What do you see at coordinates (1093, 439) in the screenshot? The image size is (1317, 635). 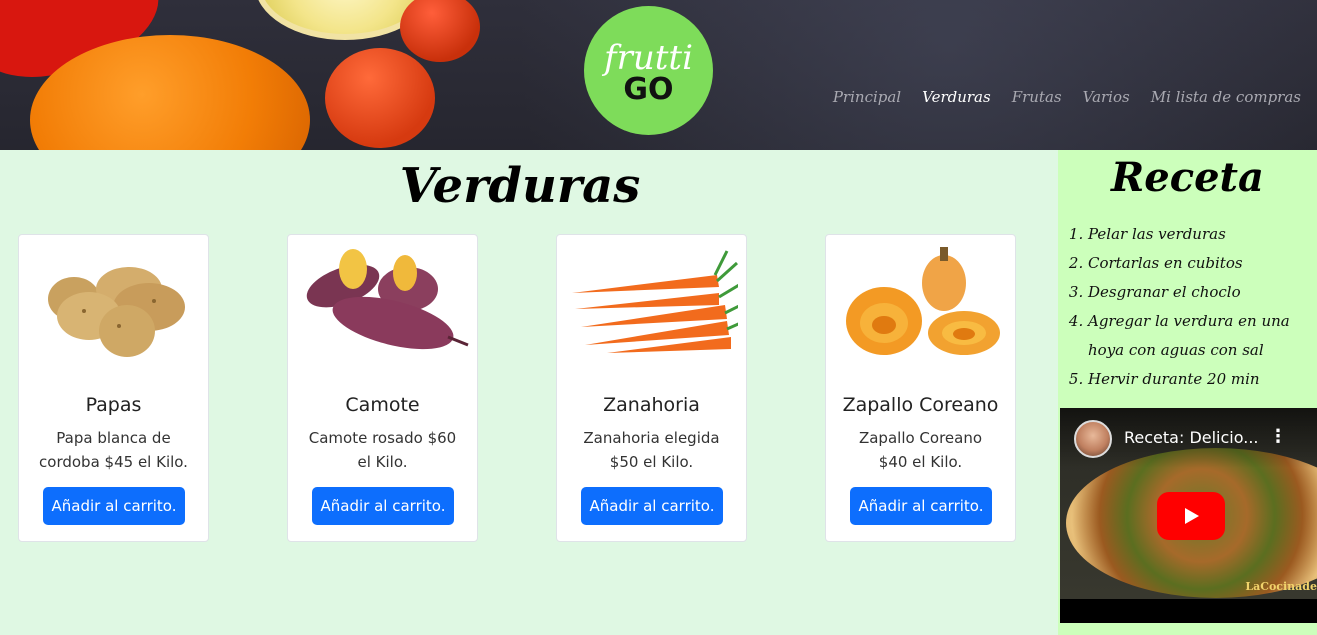 I see `channel-avatar` at bounding box center [1093, 439].